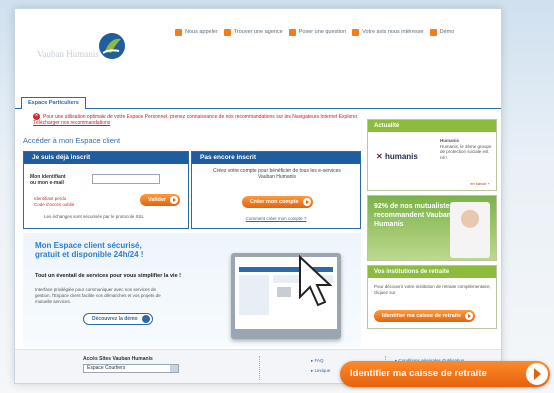  Describe the element at coordinates (432, 272) in the screenshot. I see `retirement-header: Vos institutions de retraite` at that location.